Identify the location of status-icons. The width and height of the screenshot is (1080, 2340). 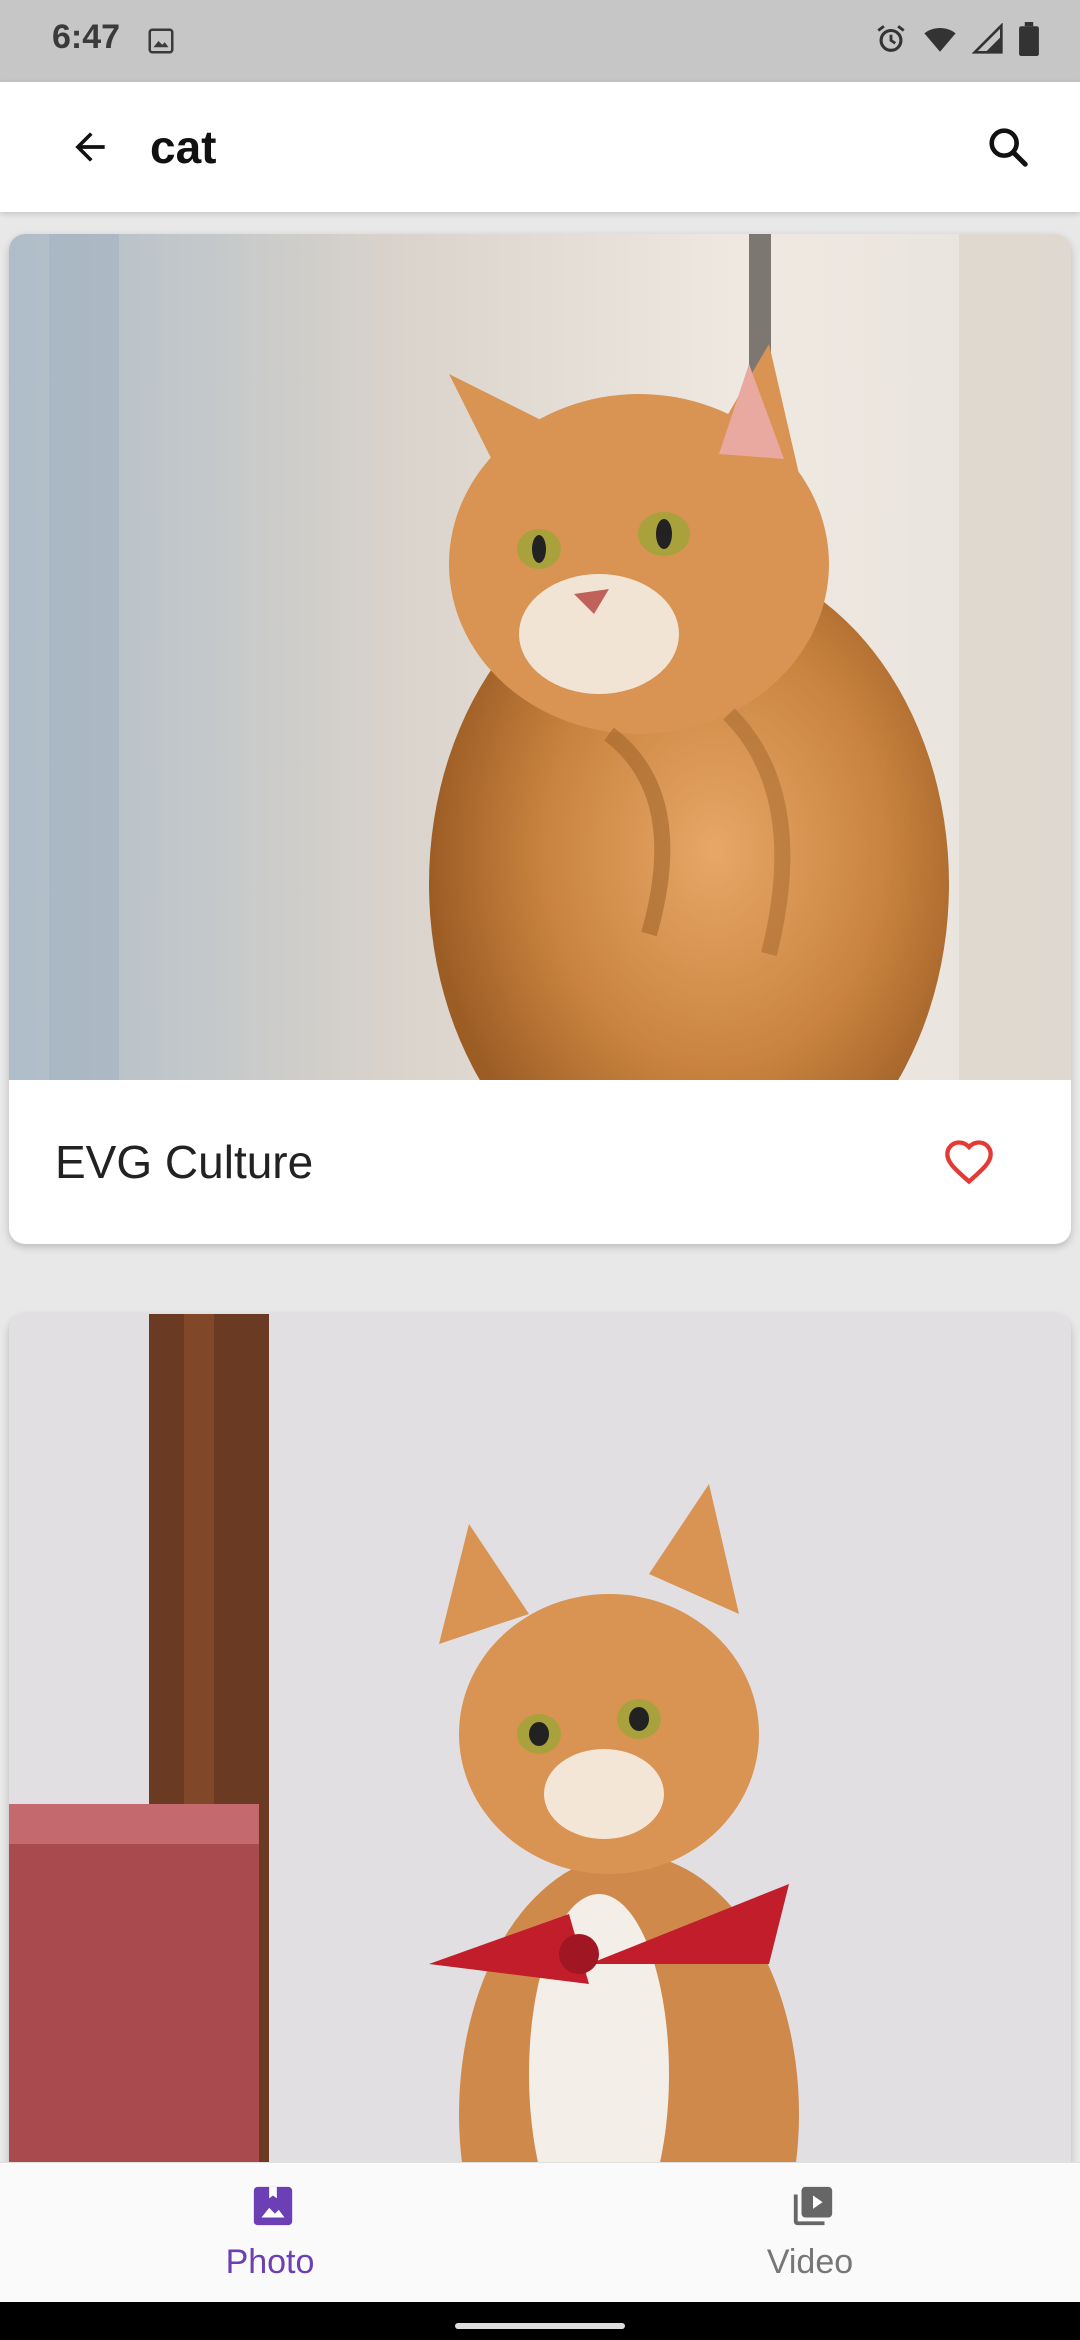
(957, 41).